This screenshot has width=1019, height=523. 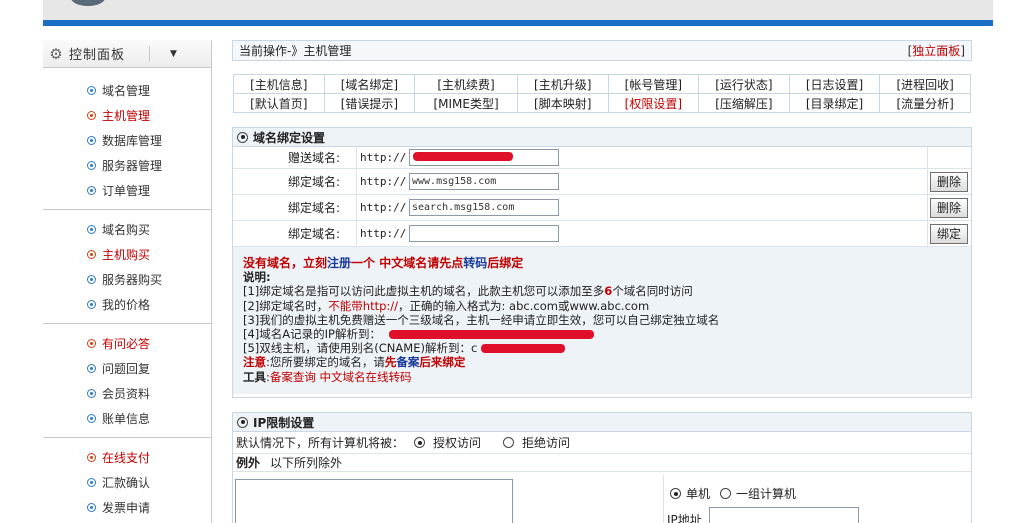 What do you see at coordinates (607, 263) in the screenshot?
I see `notes-headline: 没有域名，立刻注册一个 中文域名请先点转码后绑定` at bounding box center [607, 263].